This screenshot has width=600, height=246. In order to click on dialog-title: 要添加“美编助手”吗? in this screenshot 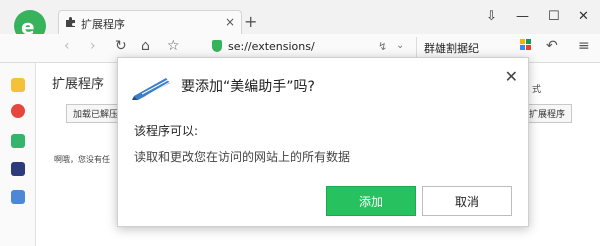, I will do `click(248, 87)`.